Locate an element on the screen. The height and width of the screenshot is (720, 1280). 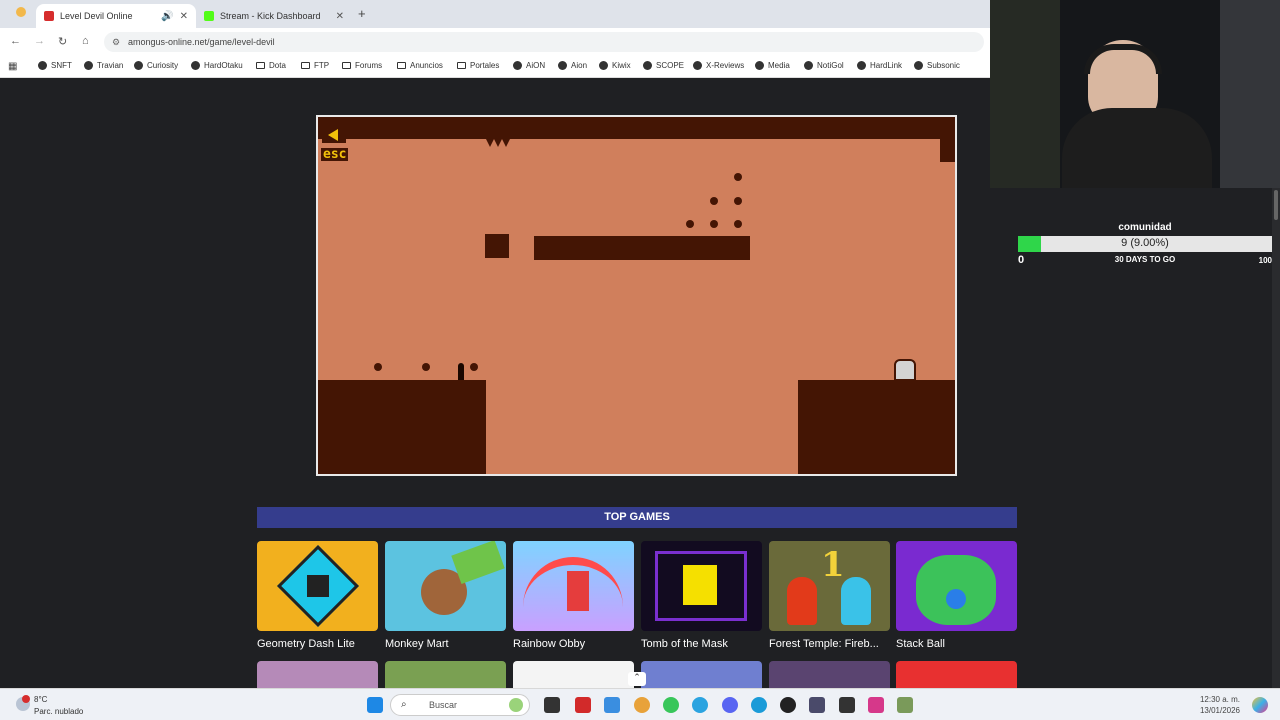
bookmark-folder: Anuncios is located at coordinates (420, 65).